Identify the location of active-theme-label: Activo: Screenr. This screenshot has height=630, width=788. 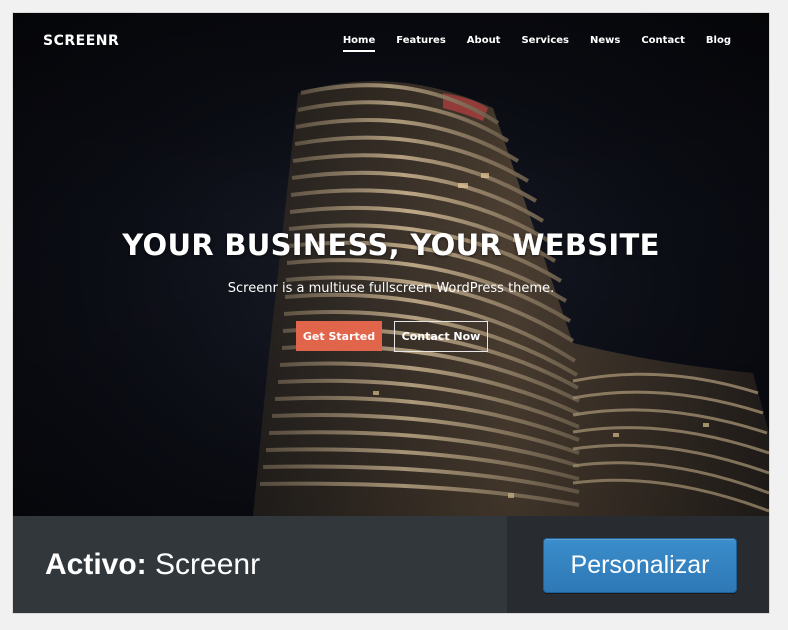
(152, 565).